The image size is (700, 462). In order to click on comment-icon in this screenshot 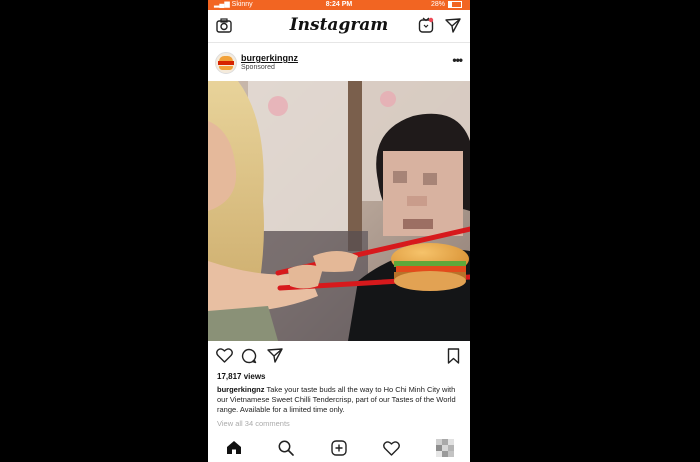, I will do `click(249, 356)`.